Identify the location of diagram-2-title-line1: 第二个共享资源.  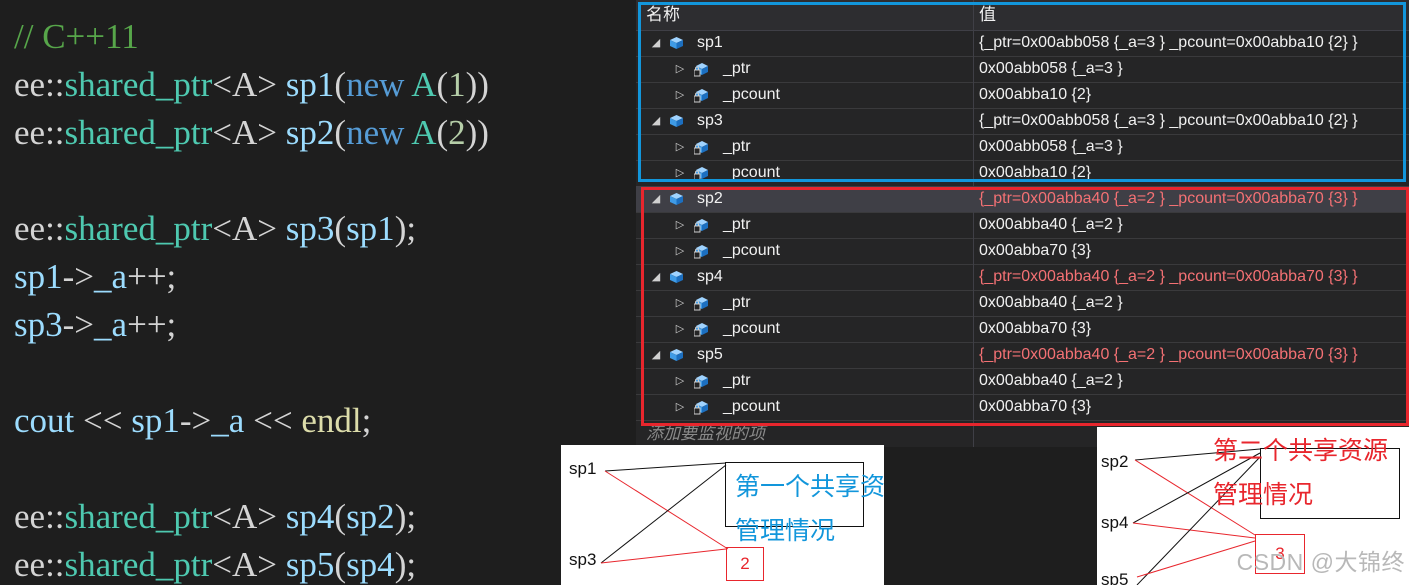
(1301, 451).